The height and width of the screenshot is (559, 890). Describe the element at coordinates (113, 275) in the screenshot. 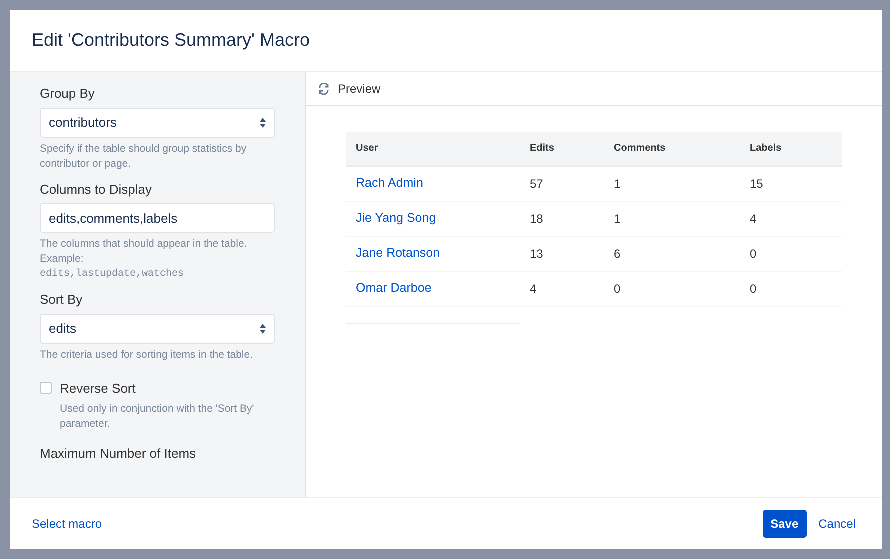

I see `code-example: edits,lastupdate,watches` at that location.